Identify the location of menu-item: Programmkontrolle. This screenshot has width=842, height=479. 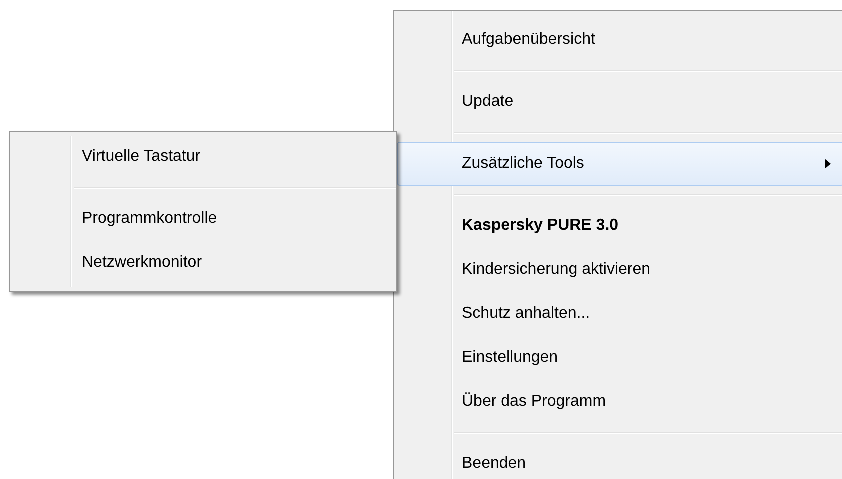
(203, 219).